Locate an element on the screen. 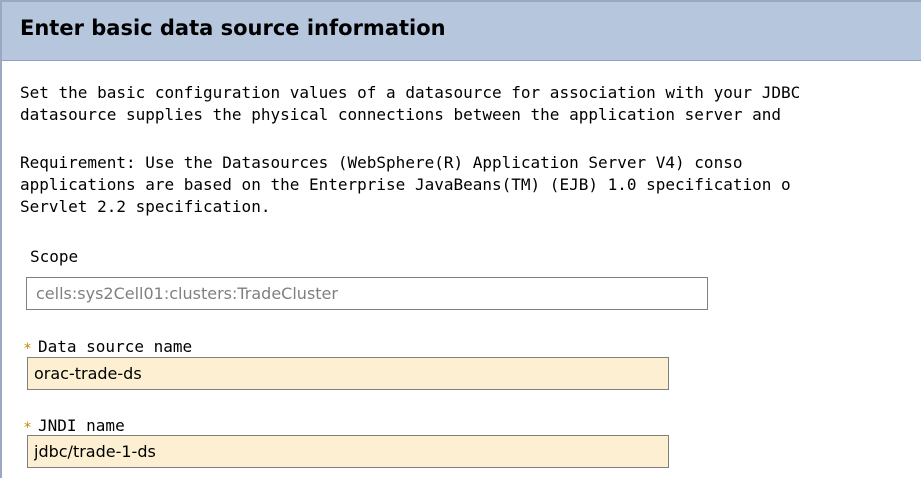  section-header: Enter basic data source information is located at coordinates (461, 31).